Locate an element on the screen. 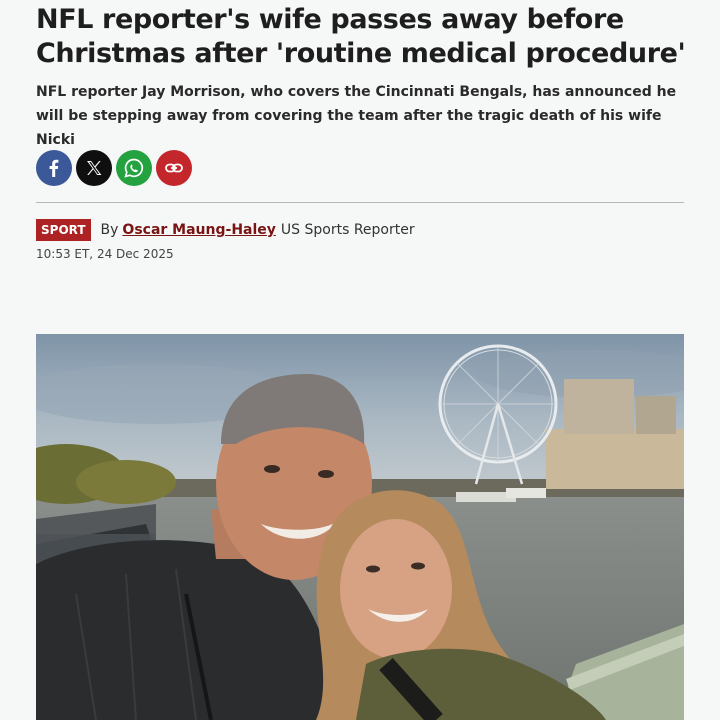 This screenshot has height=720, width=720. byline-divider is located at coordinates (360, 202).